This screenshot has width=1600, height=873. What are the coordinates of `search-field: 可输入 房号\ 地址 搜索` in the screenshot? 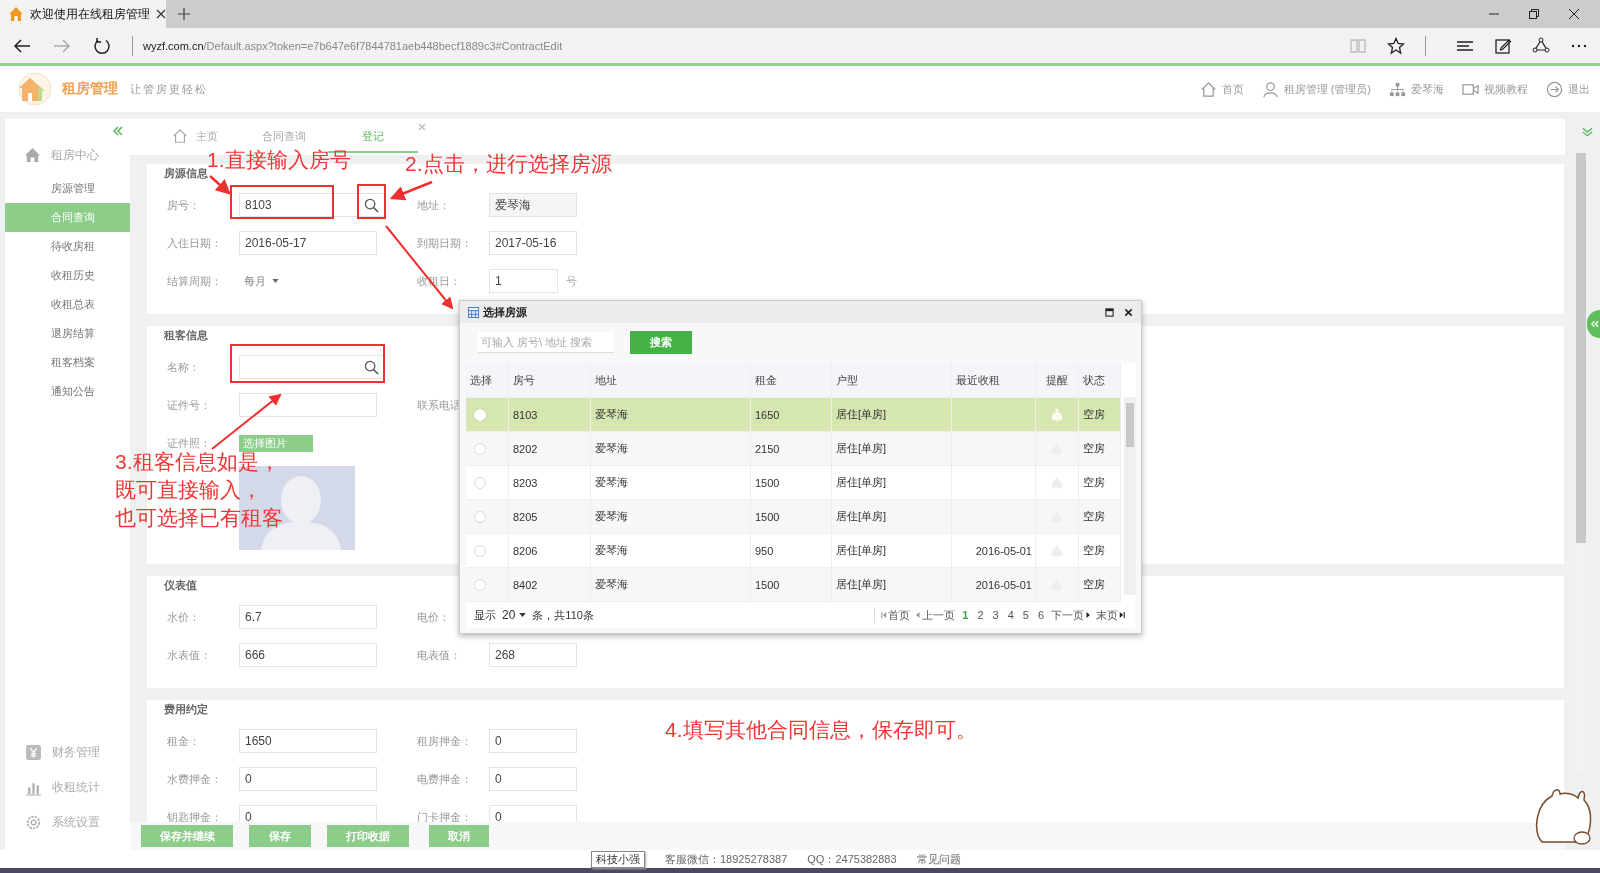 It's located at (546, 342).